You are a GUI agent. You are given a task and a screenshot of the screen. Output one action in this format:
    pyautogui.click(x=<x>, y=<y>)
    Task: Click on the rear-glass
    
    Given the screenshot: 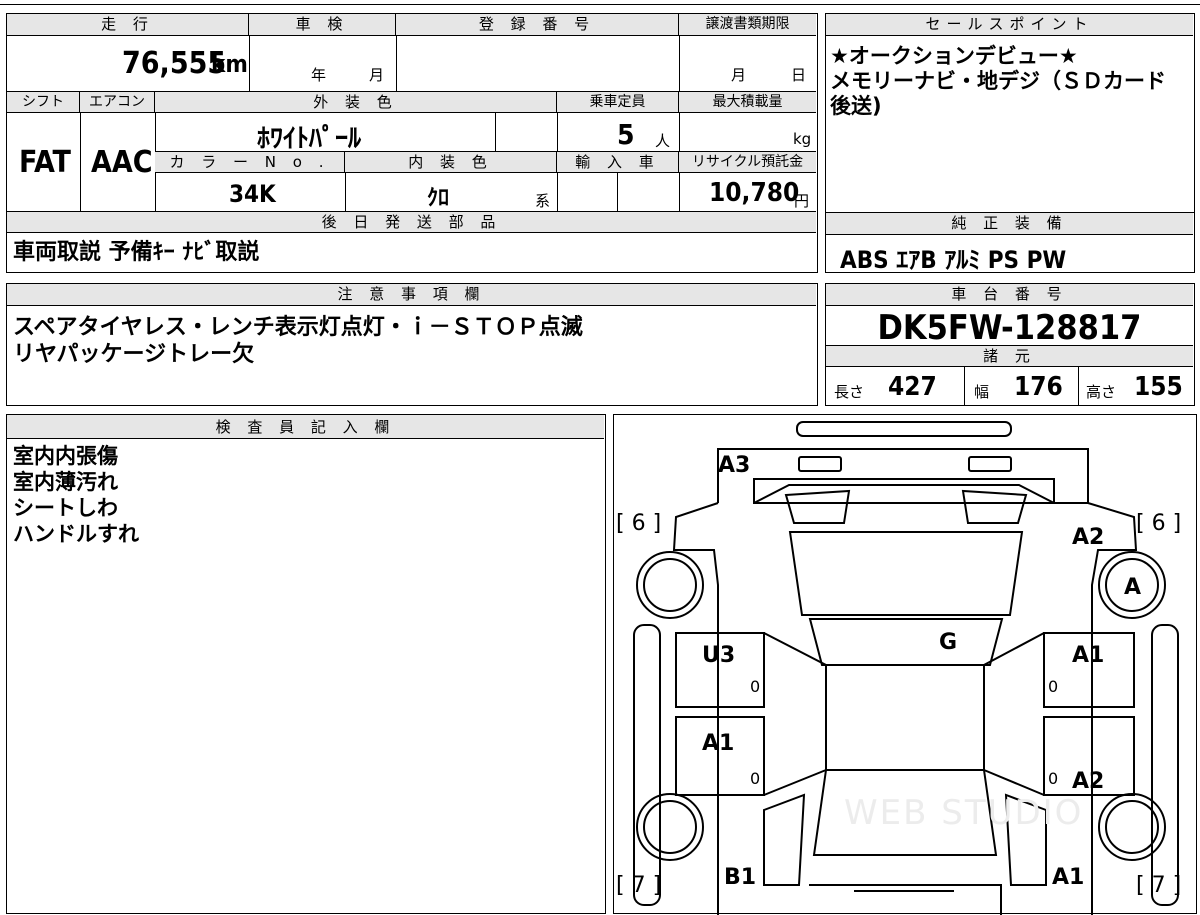 What is the action you would take?
    pyautogui.click(x=906, y=573)
    